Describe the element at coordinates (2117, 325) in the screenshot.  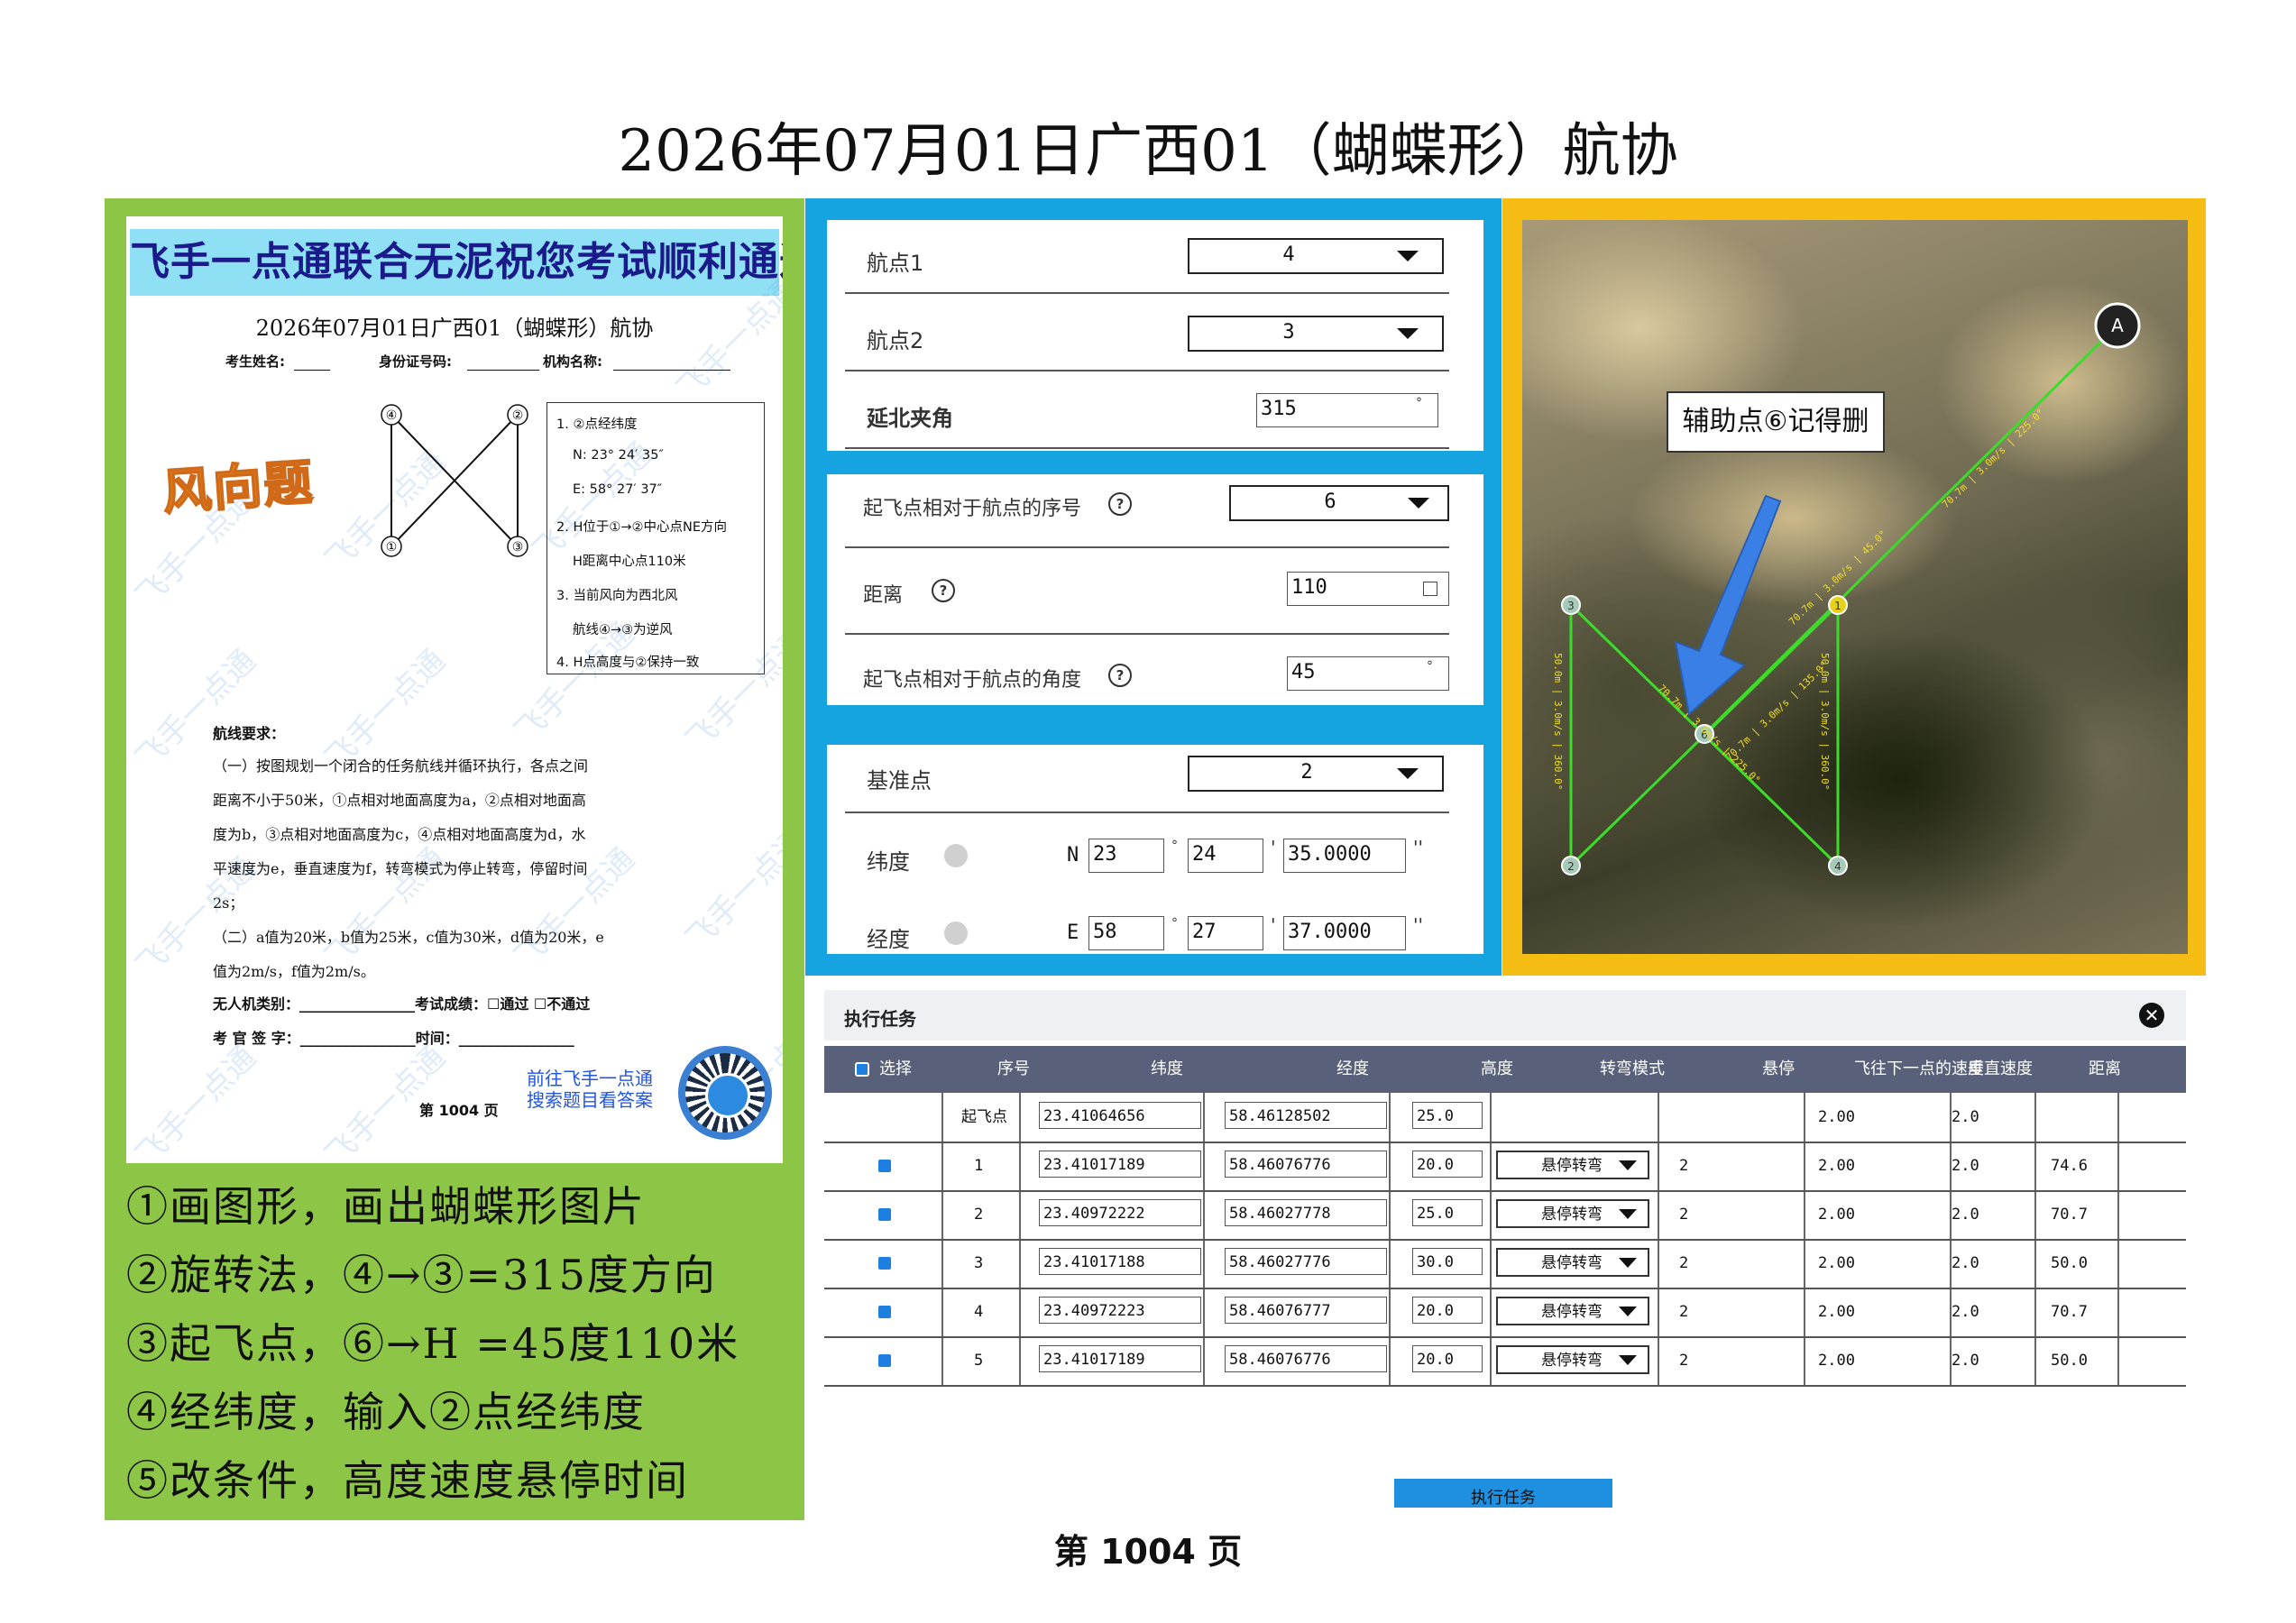
I see `takeoff-marker-label: A` at that location.